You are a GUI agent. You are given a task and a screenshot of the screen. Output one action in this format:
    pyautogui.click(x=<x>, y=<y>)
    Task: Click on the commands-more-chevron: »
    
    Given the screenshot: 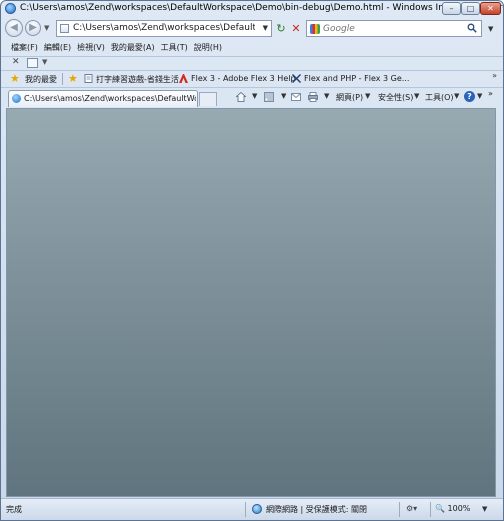 What is the action you would take?
    pyautogui.click(x=490, y=93)
    